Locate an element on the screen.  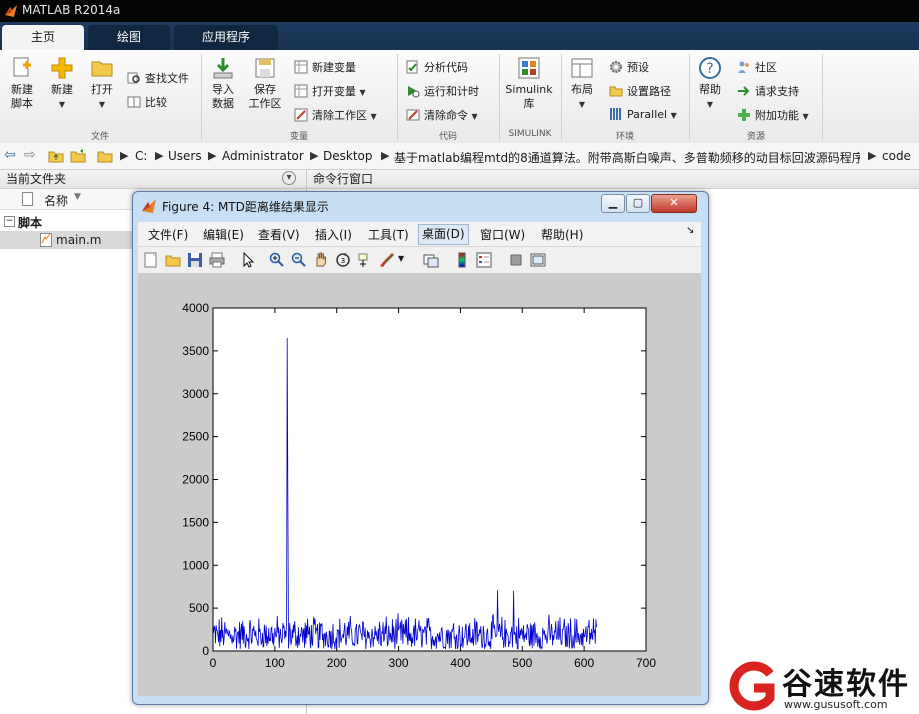
edit-plot-arrow-icon is located at coordinates (249, 260).